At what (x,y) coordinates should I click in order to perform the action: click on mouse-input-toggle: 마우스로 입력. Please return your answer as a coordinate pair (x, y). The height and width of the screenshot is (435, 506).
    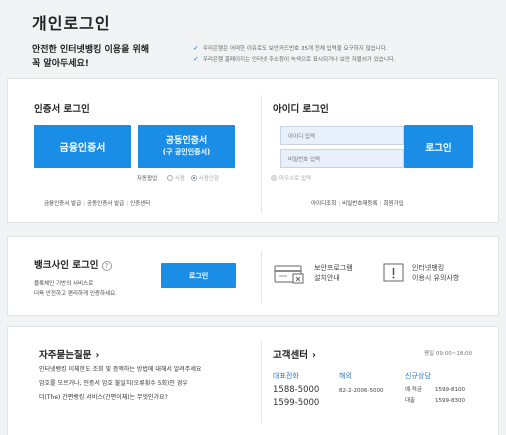
    Looking at the image, I should click on (291, 178).